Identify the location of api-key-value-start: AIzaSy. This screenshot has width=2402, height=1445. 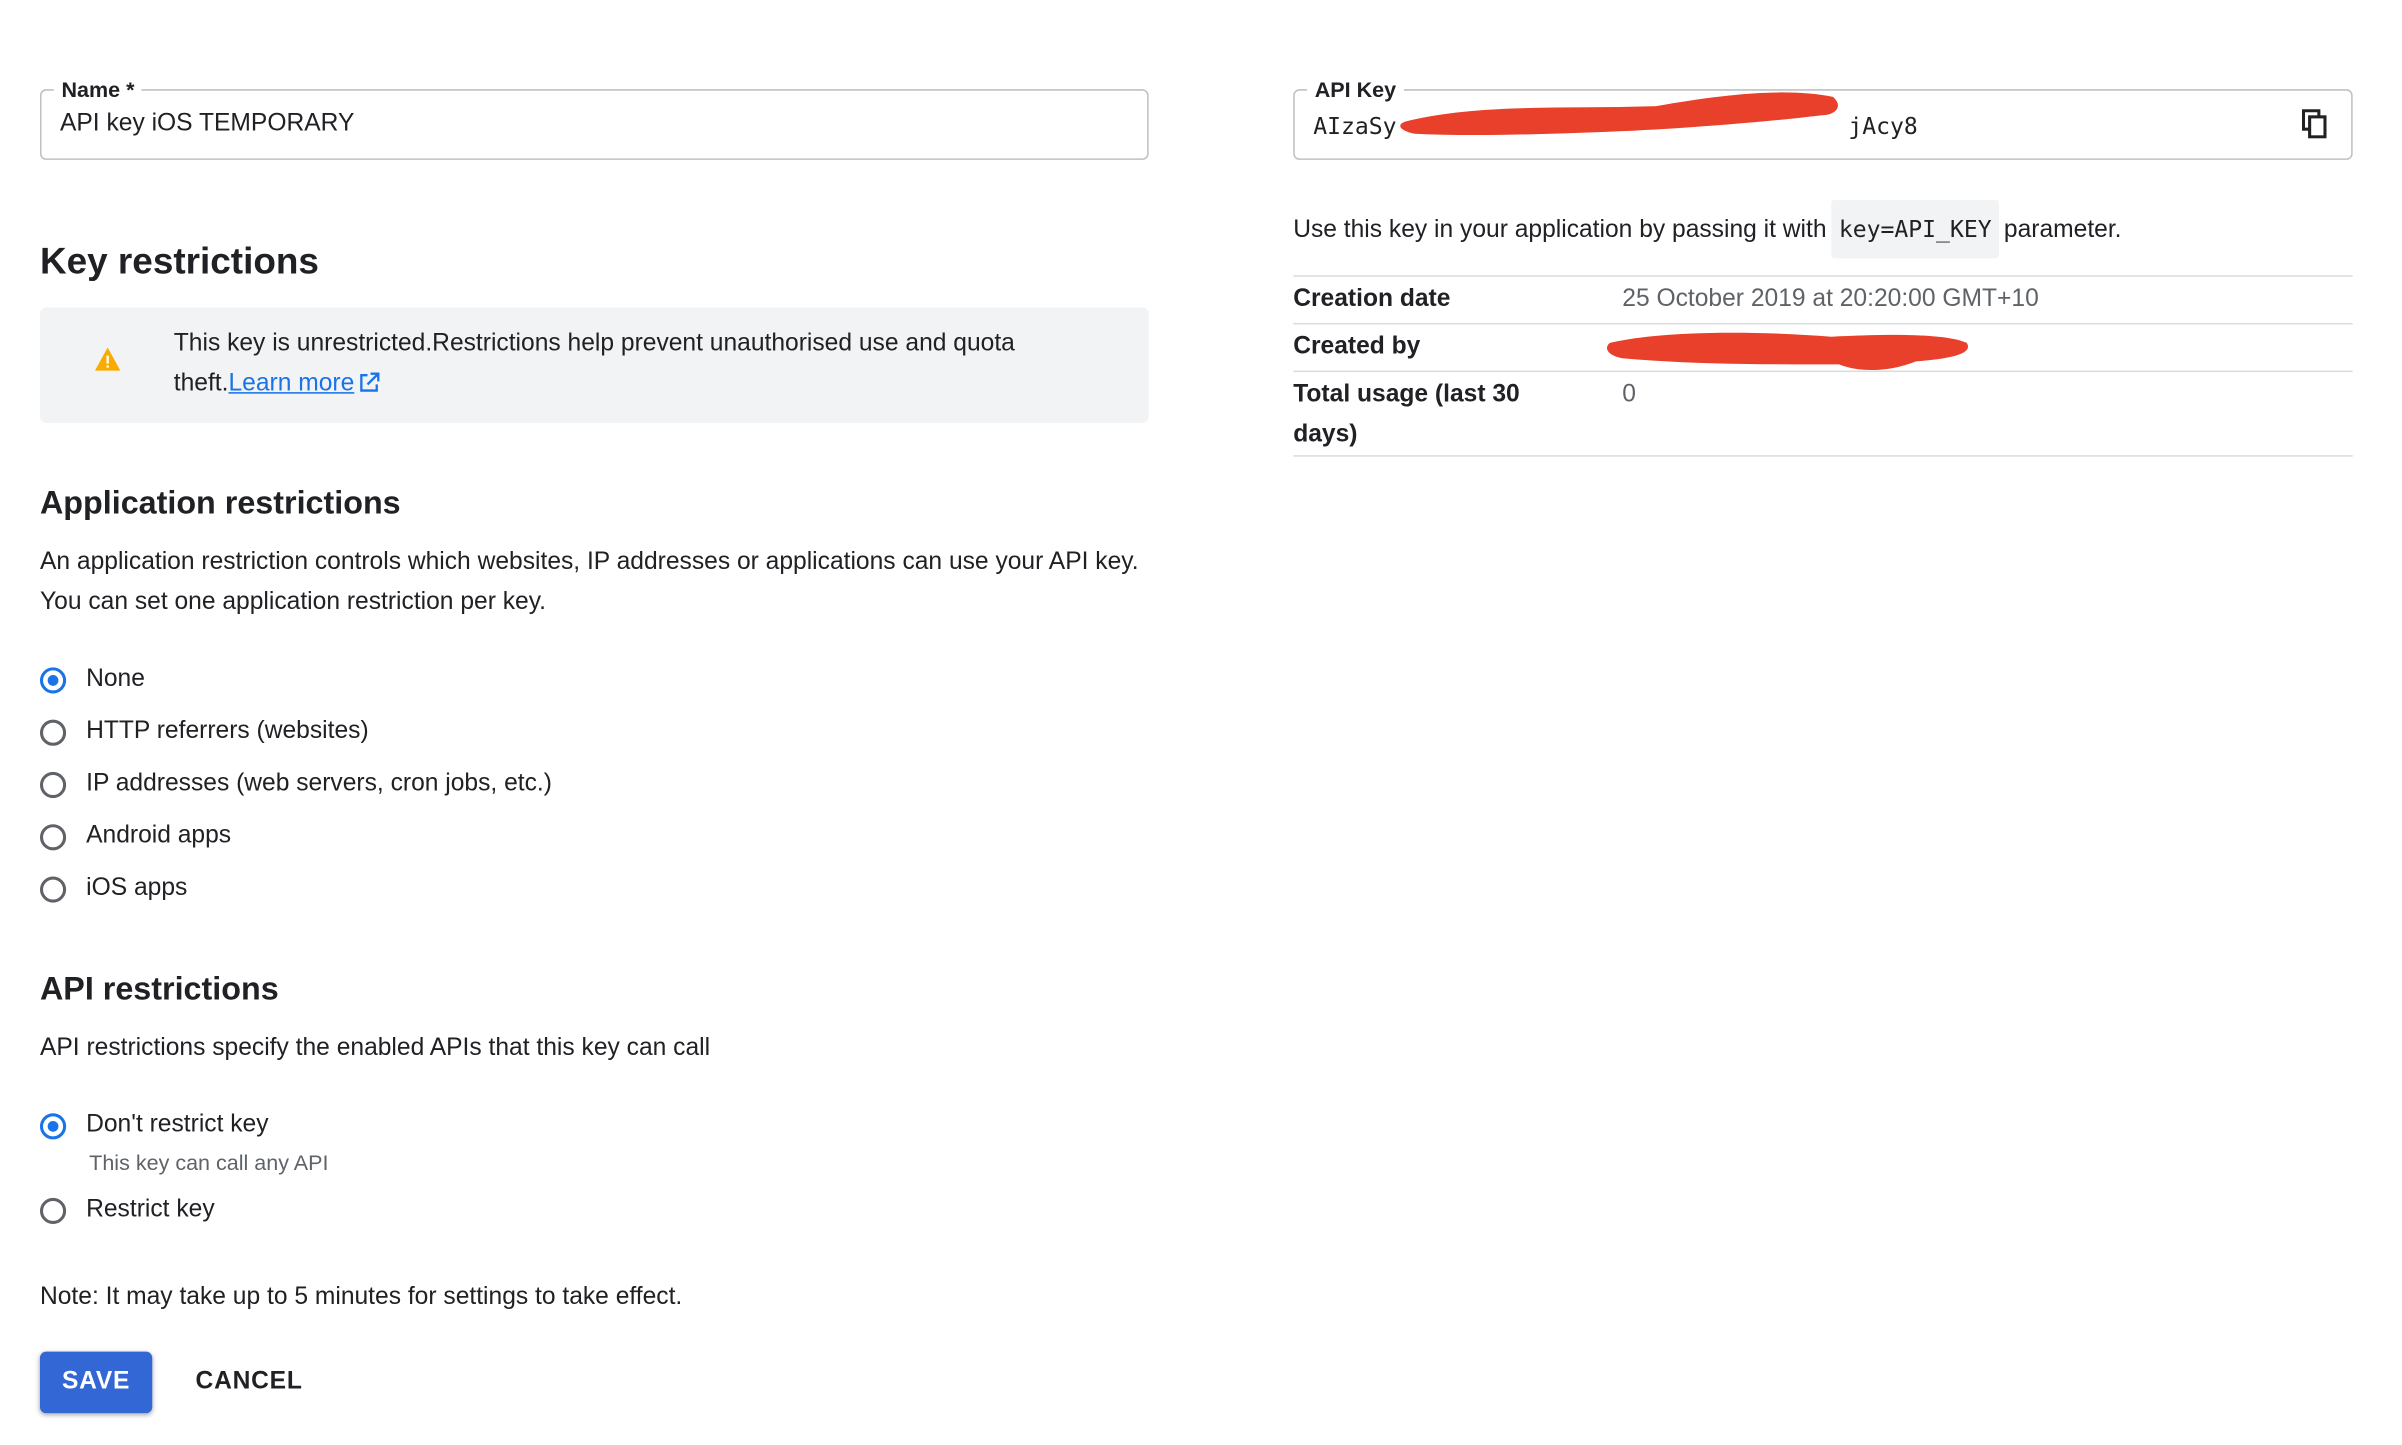
(1355, 126).